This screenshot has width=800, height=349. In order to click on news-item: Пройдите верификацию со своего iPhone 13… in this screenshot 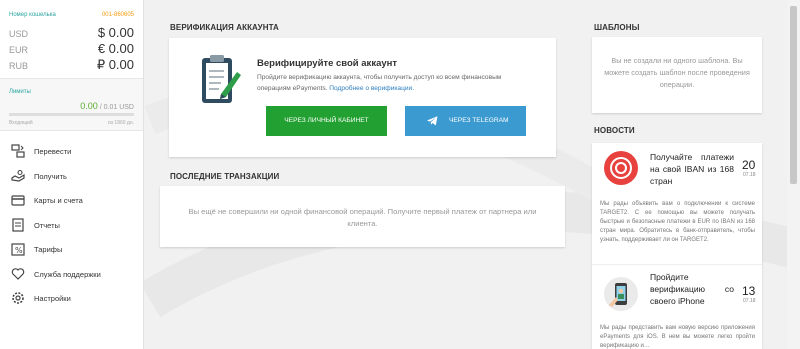, I will do `click(677, 306)`.